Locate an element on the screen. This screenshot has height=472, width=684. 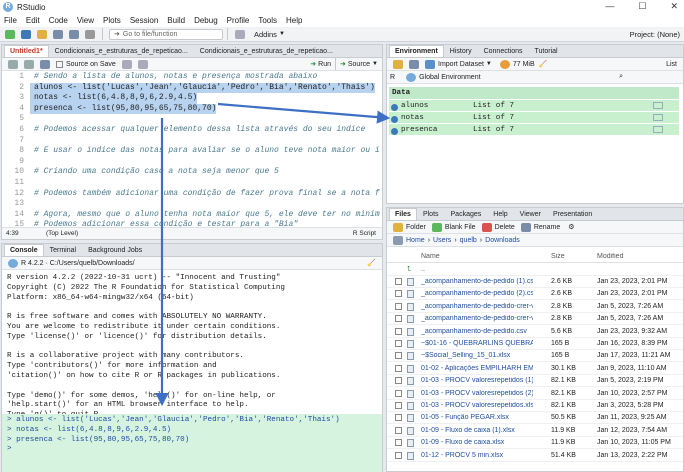
file-name: 01-05 - Função PEGAR.xlsx is located at coordinates (477, 417).